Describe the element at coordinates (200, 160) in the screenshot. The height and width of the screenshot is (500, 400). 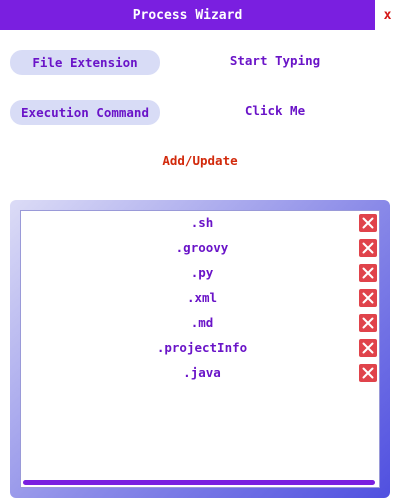
I see `add-update-button: Add/Update` at that location.